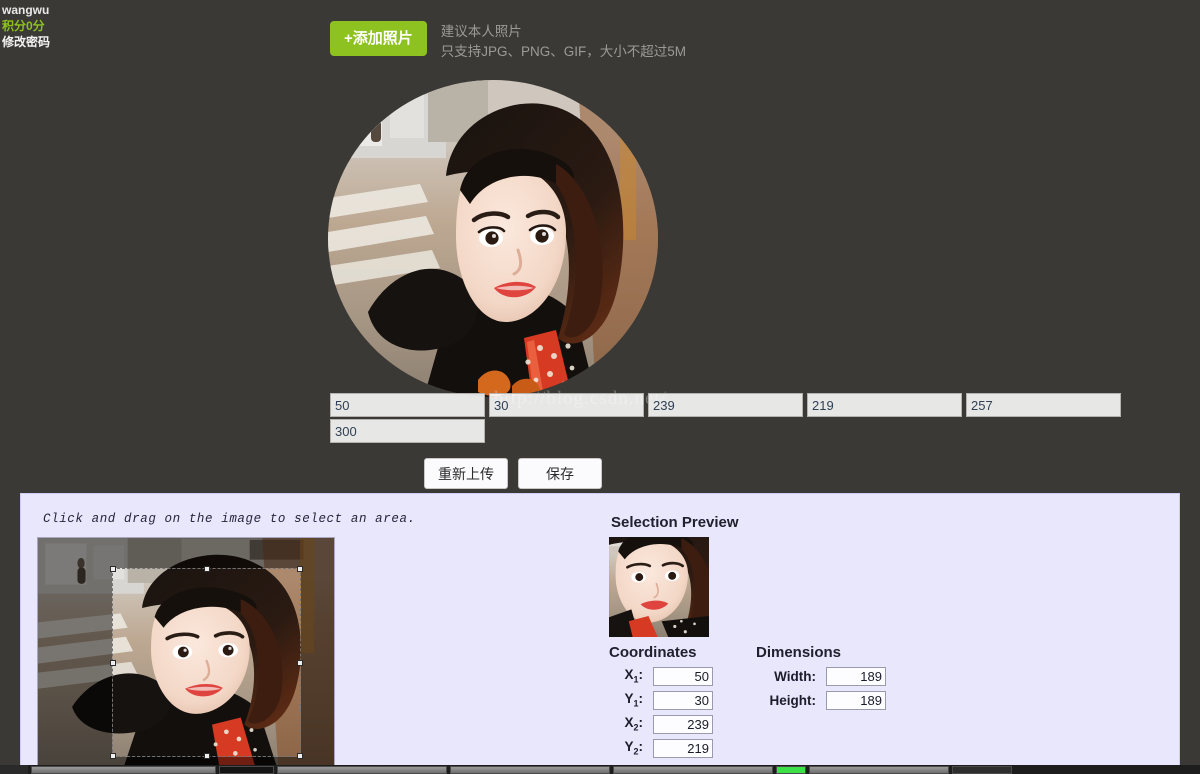  Describe the element at coordinates (793, 700) in the screenshot. I see `field-height-label: Height:` at that location.